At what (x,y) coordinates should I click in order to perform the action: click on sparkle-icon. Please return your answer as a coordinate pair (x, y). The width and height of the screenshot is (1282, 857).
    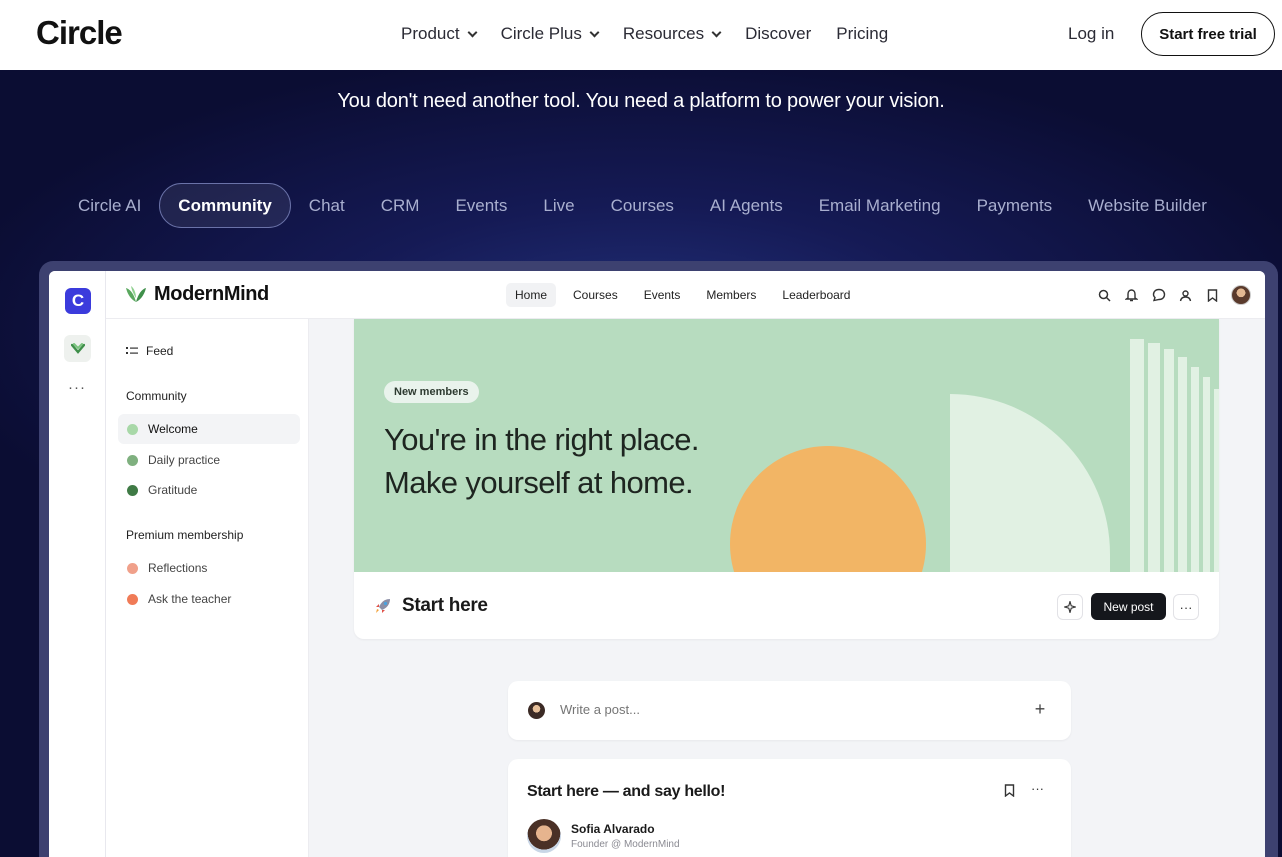
    Looking at the image, I should click on (1070, 607).